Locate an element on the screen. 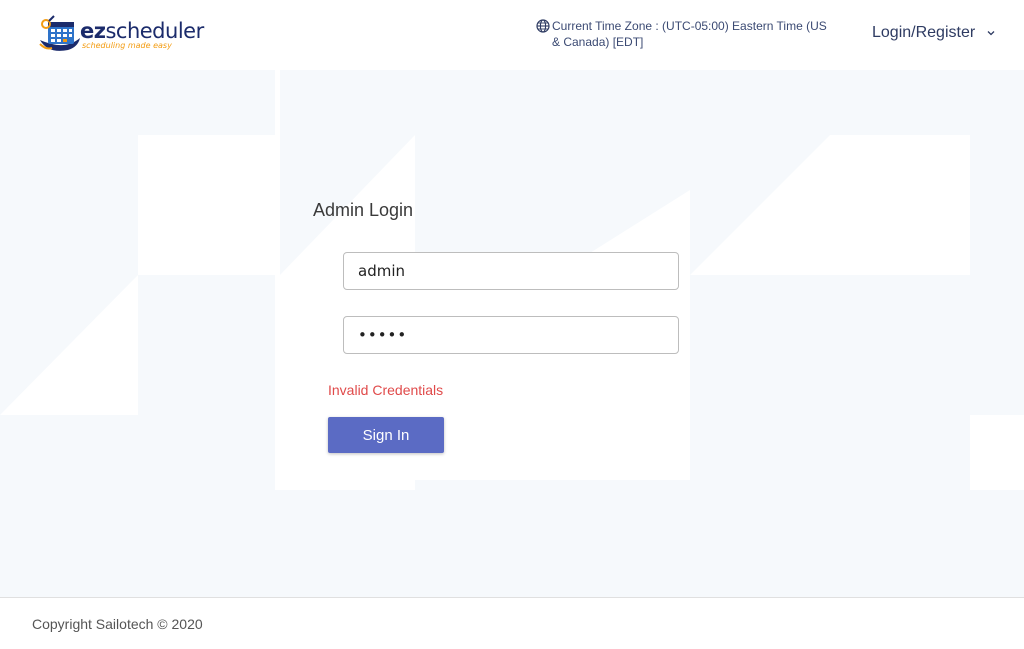  admin-login-title: Admin Login is located at coordinates (363, 210).